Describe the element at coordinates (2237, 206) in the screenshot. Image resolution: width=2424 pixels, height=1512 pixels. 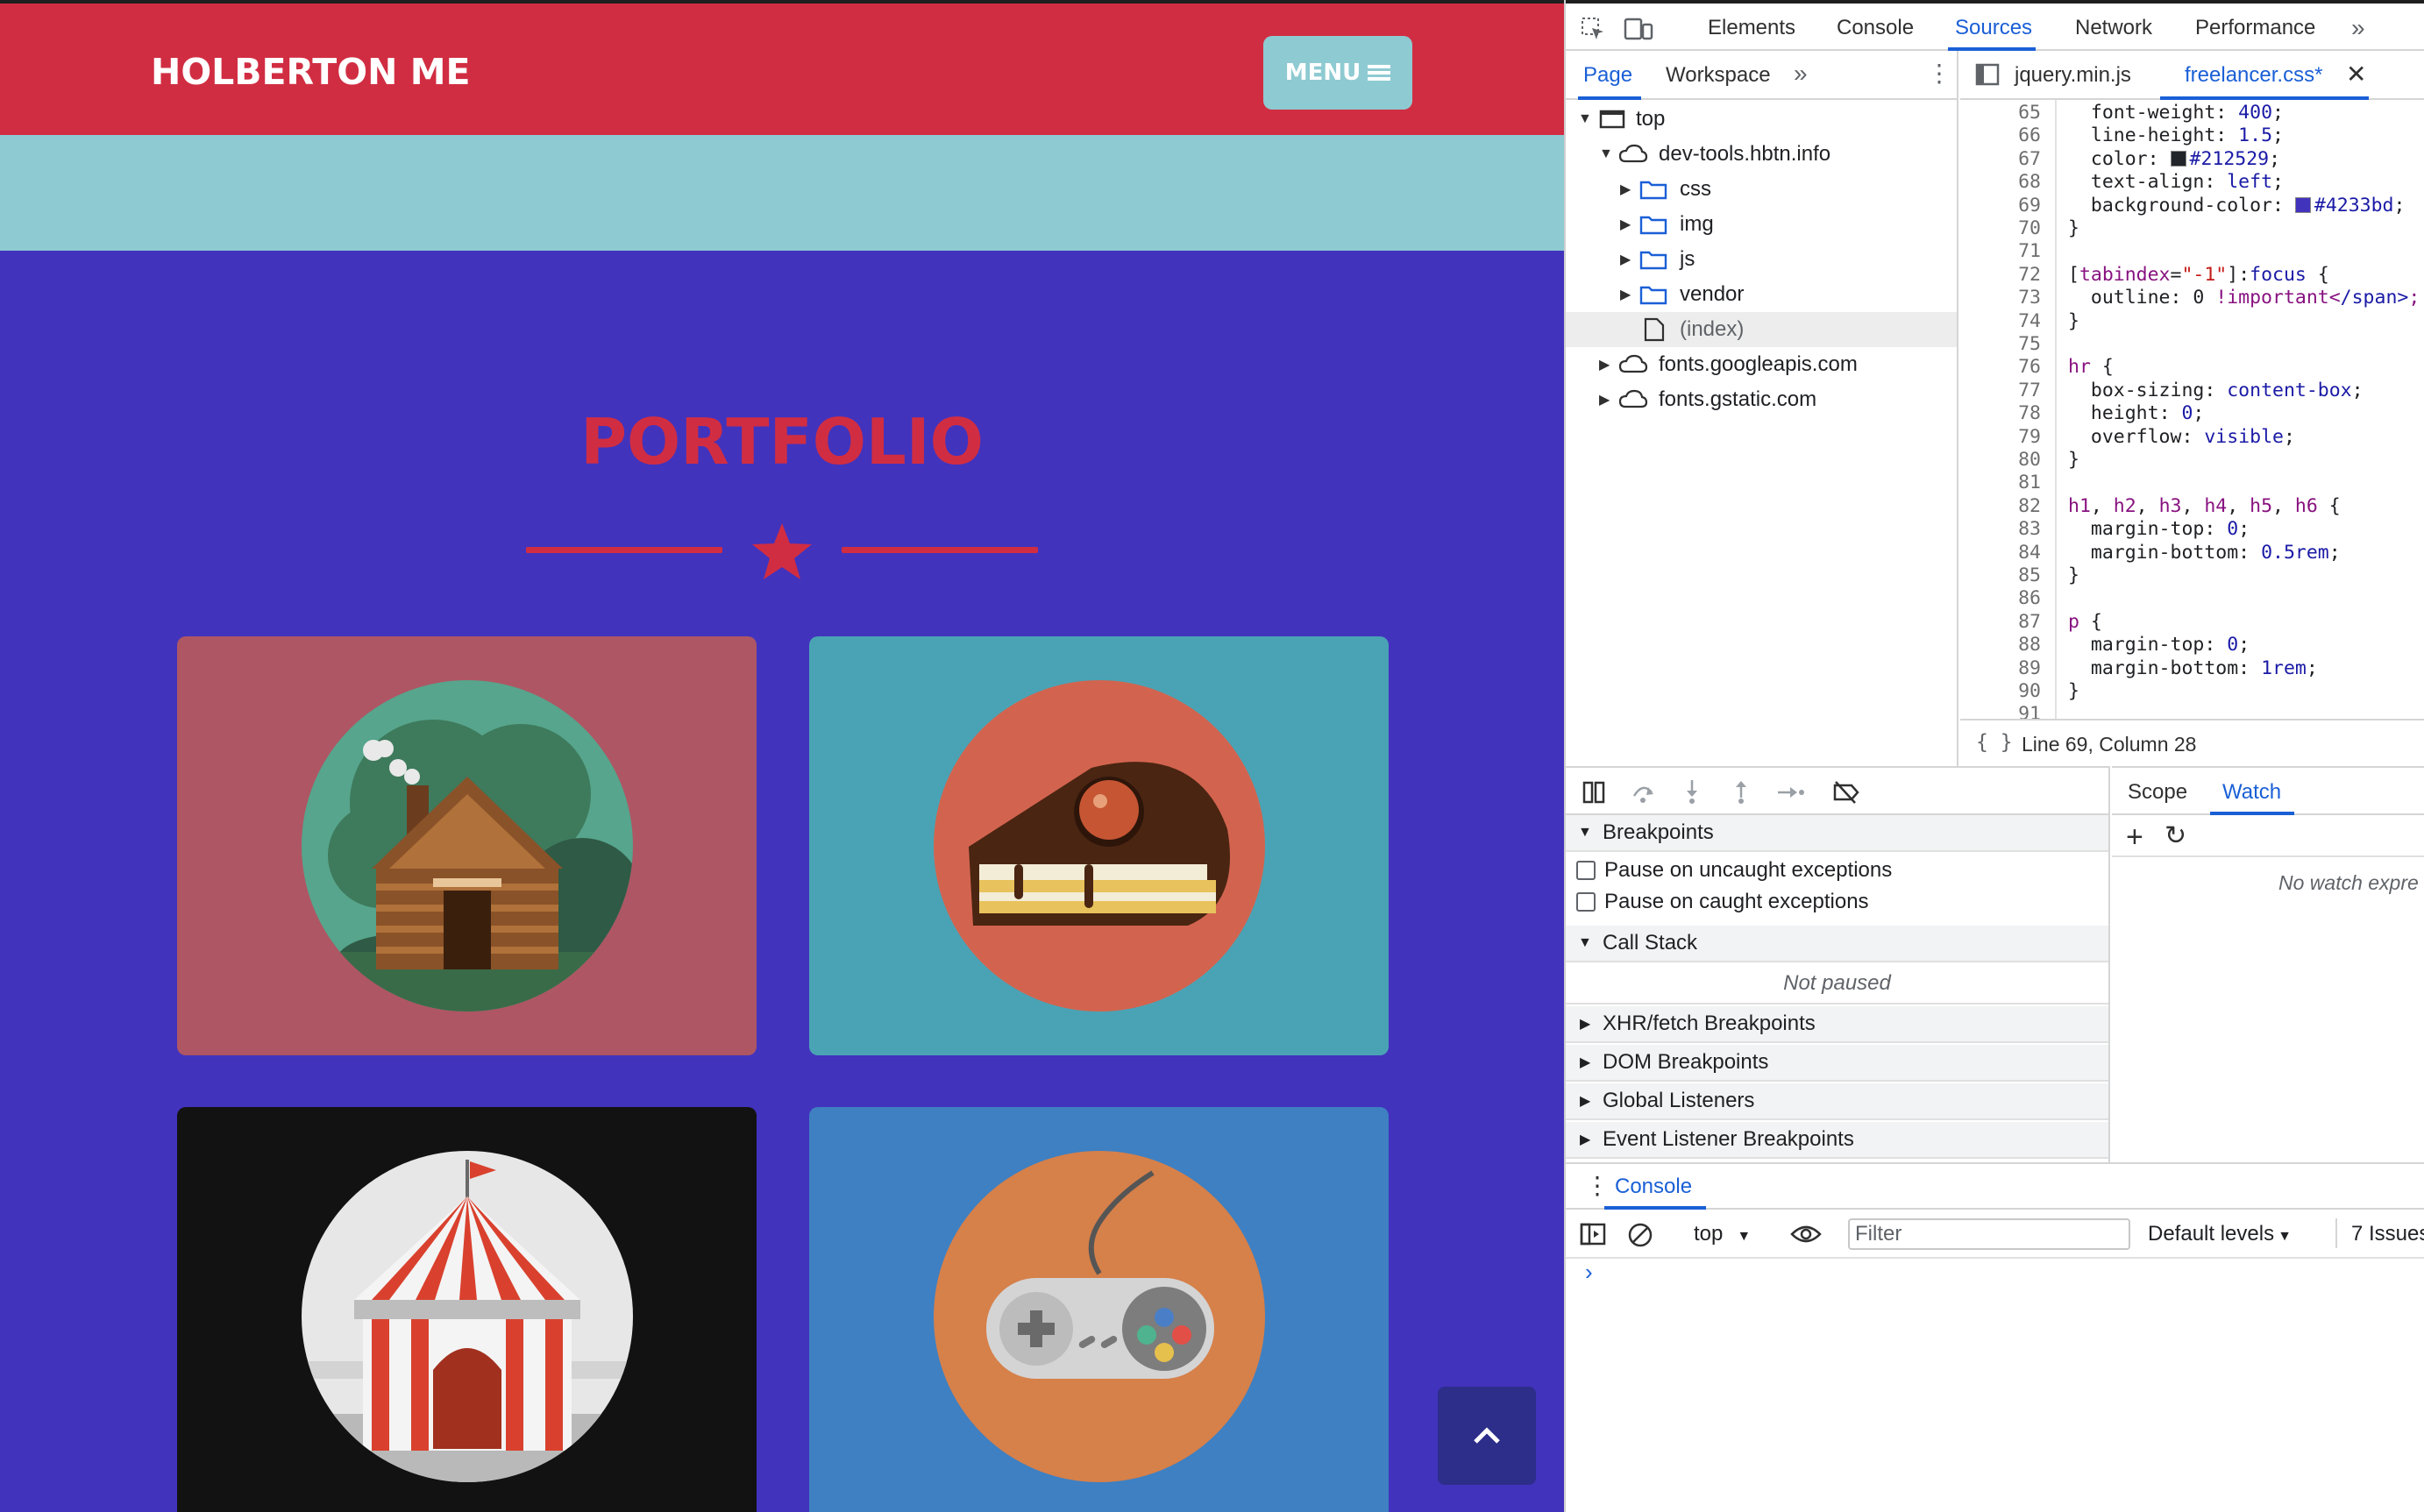
I see `code-line: background-color: #4233bd;` at that location.